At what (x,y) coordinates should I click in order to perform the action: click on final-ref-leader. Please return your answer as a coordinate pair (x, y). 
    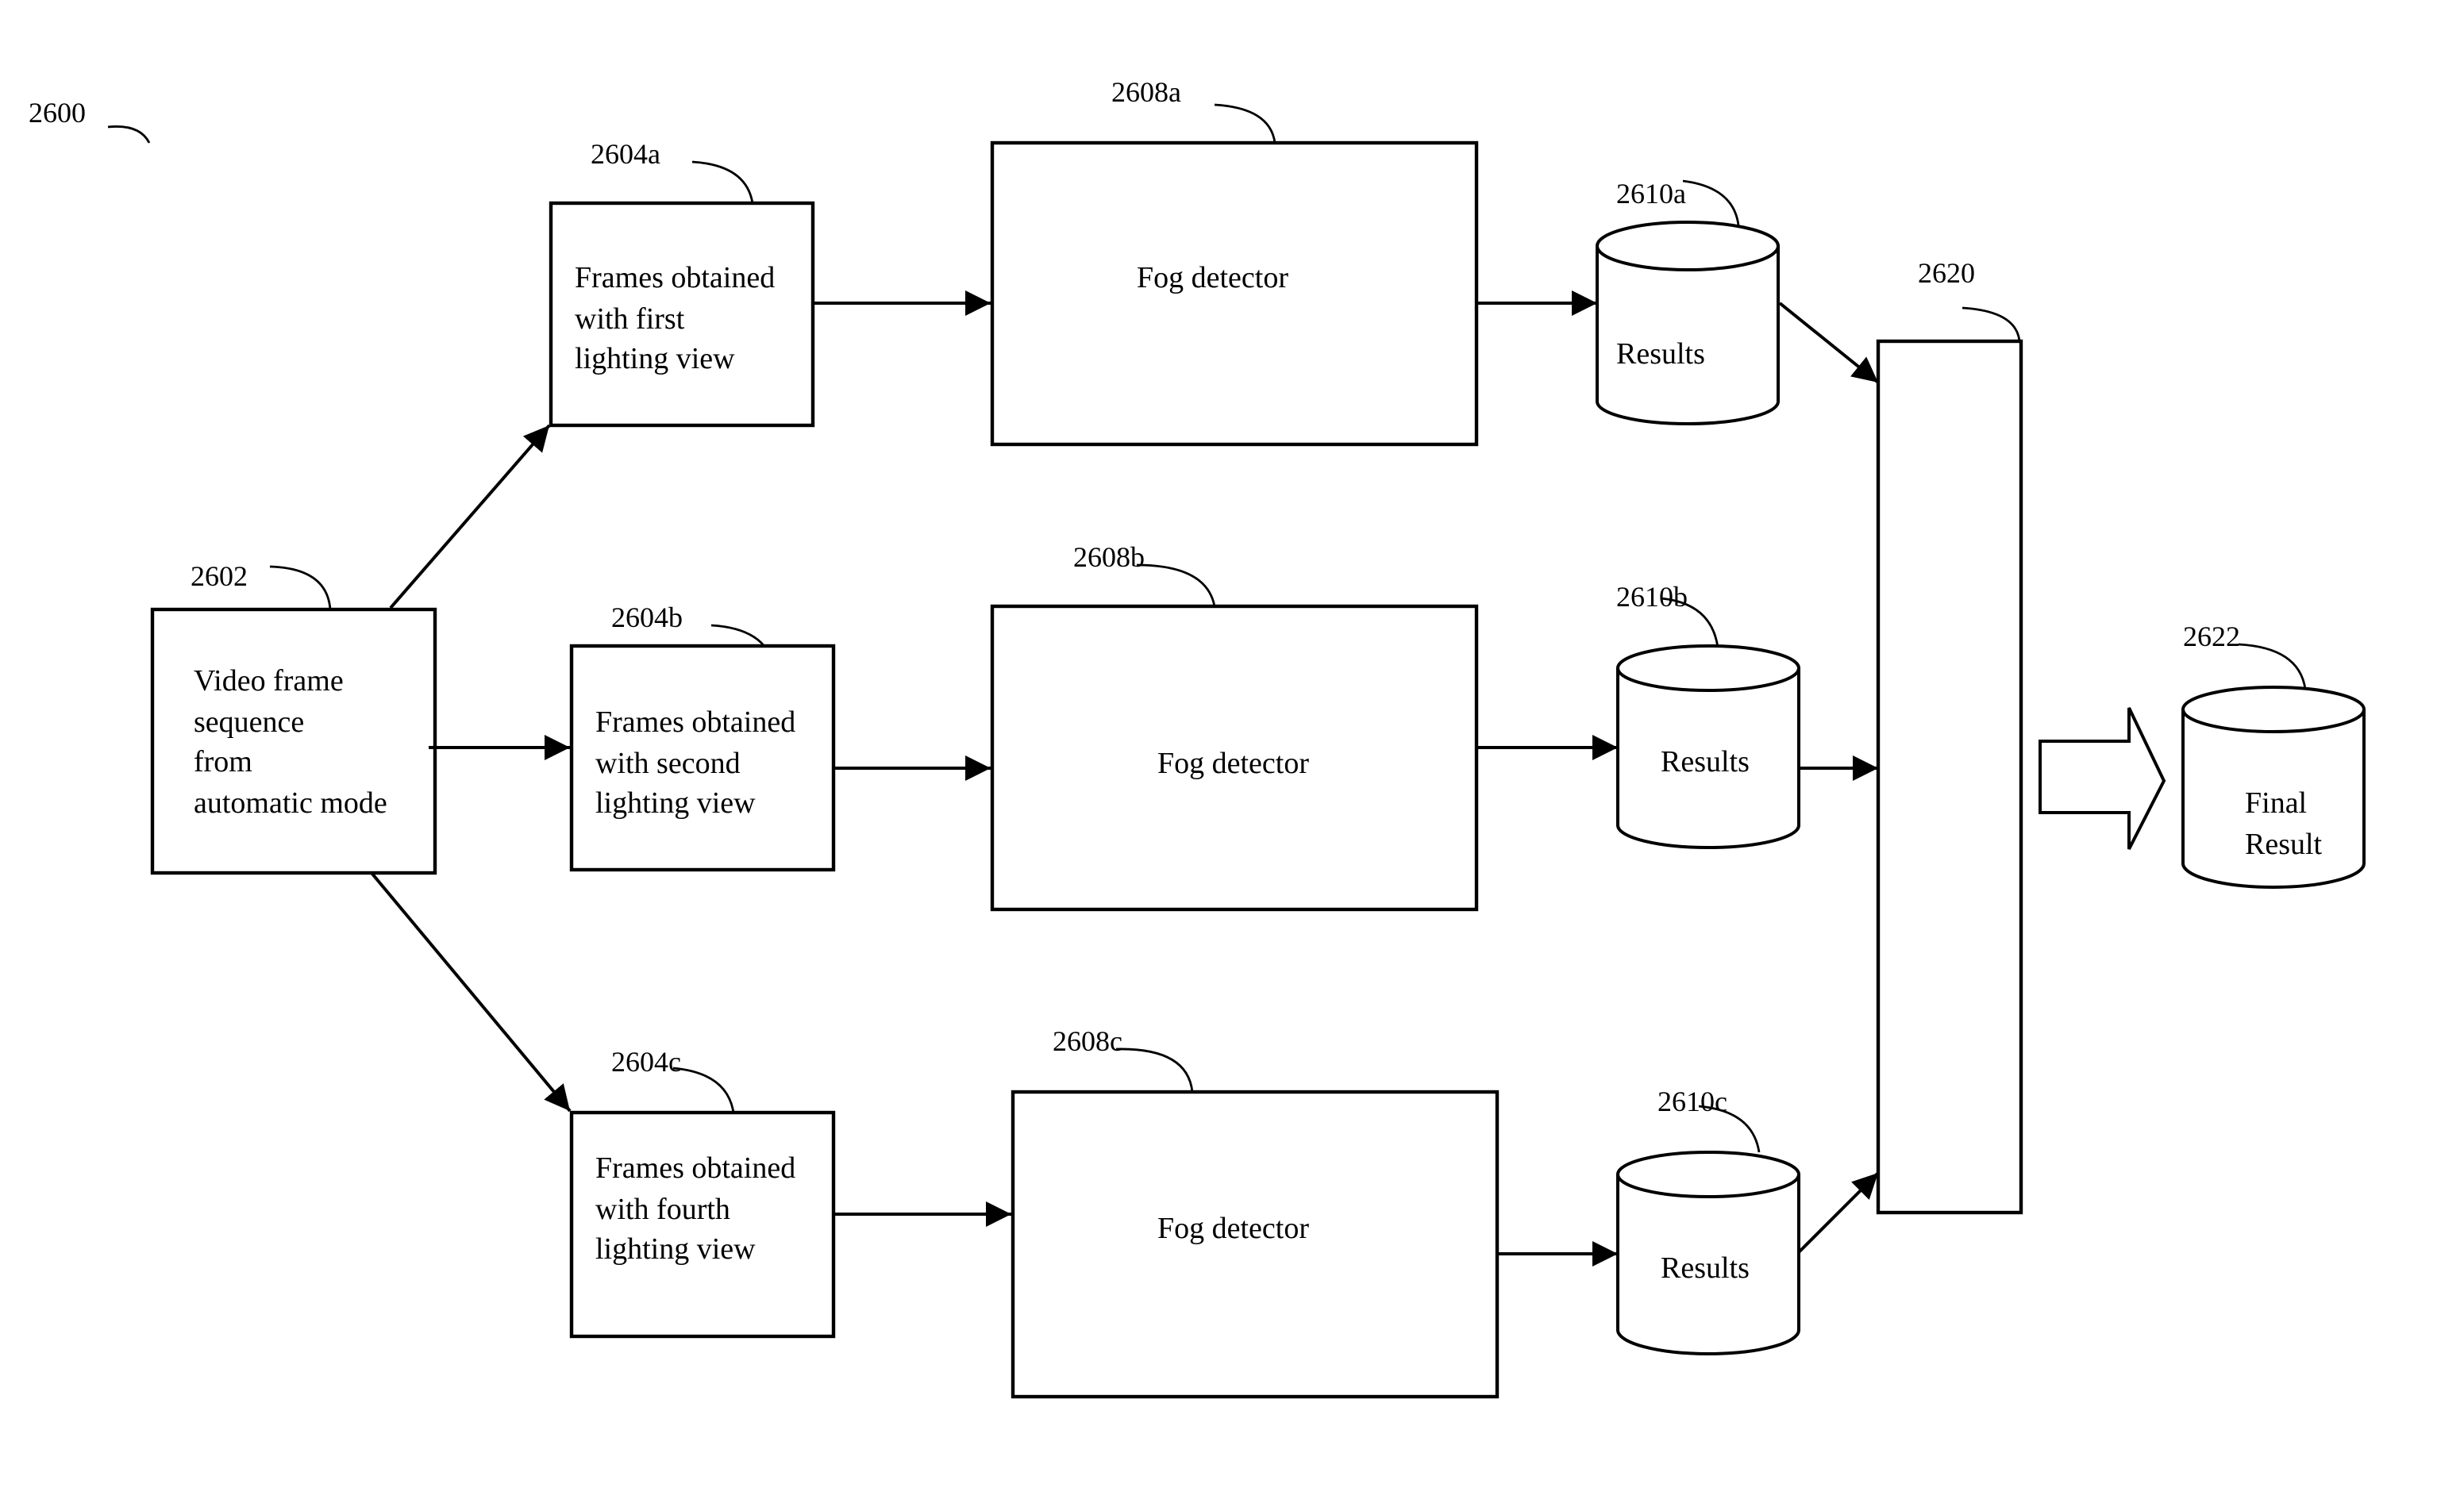
    Looking at the image, I should click on (2272, 666).